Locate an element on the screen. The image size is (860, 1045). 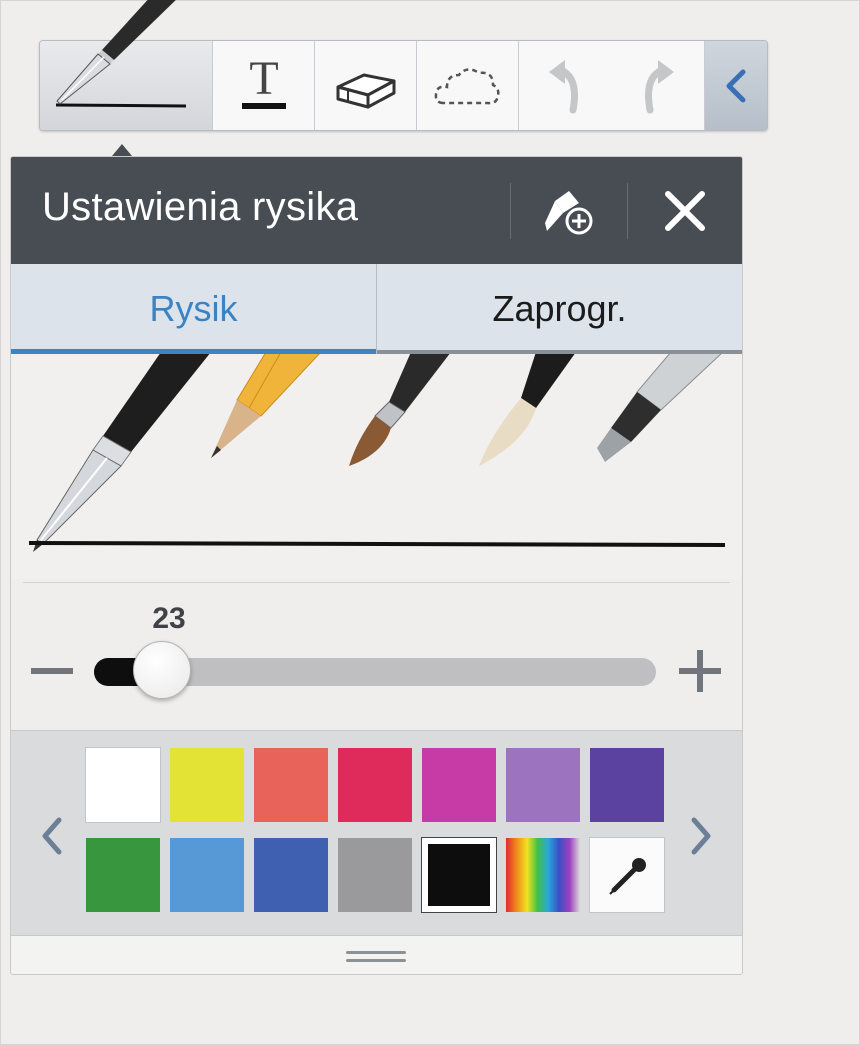
palette-next-button is located at coordinates (701, 836).